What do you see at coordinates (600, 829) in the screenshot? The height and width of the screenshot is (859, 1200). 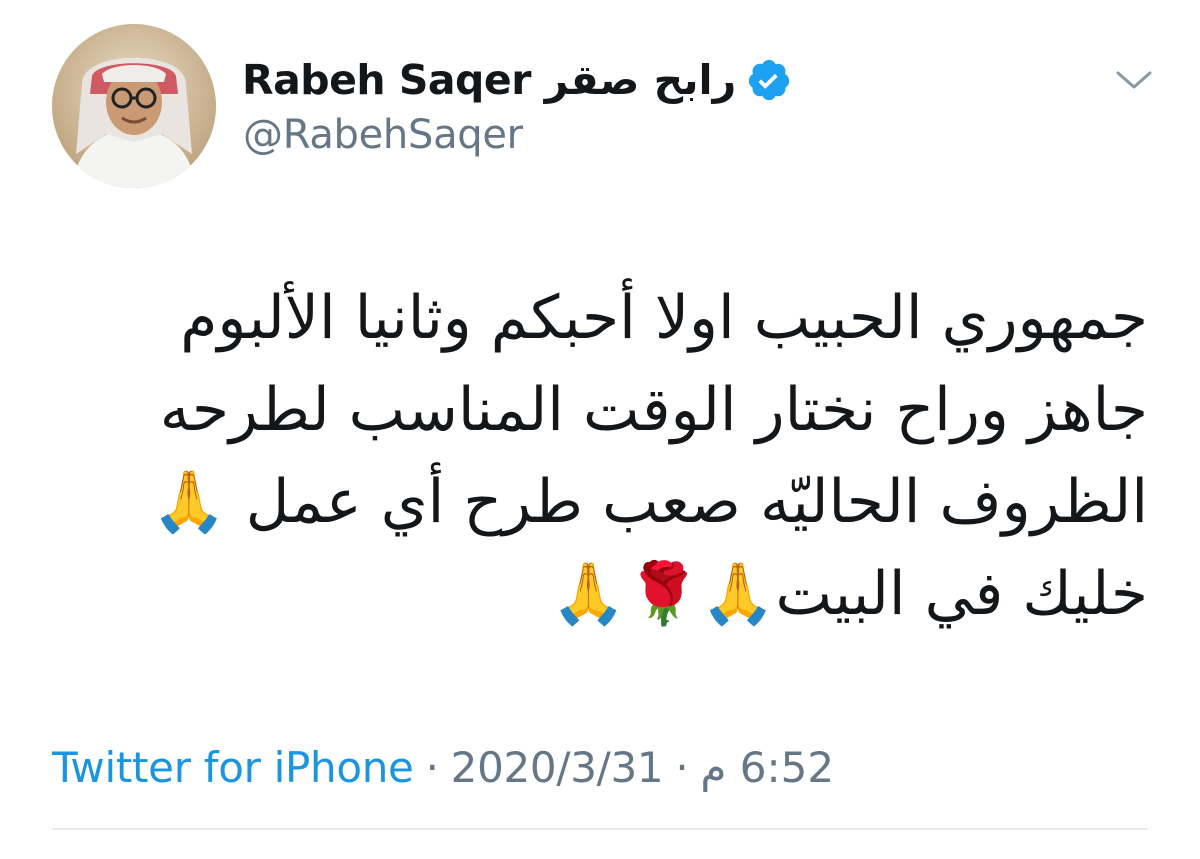 I see `divider` at bounding box center [600, 829].